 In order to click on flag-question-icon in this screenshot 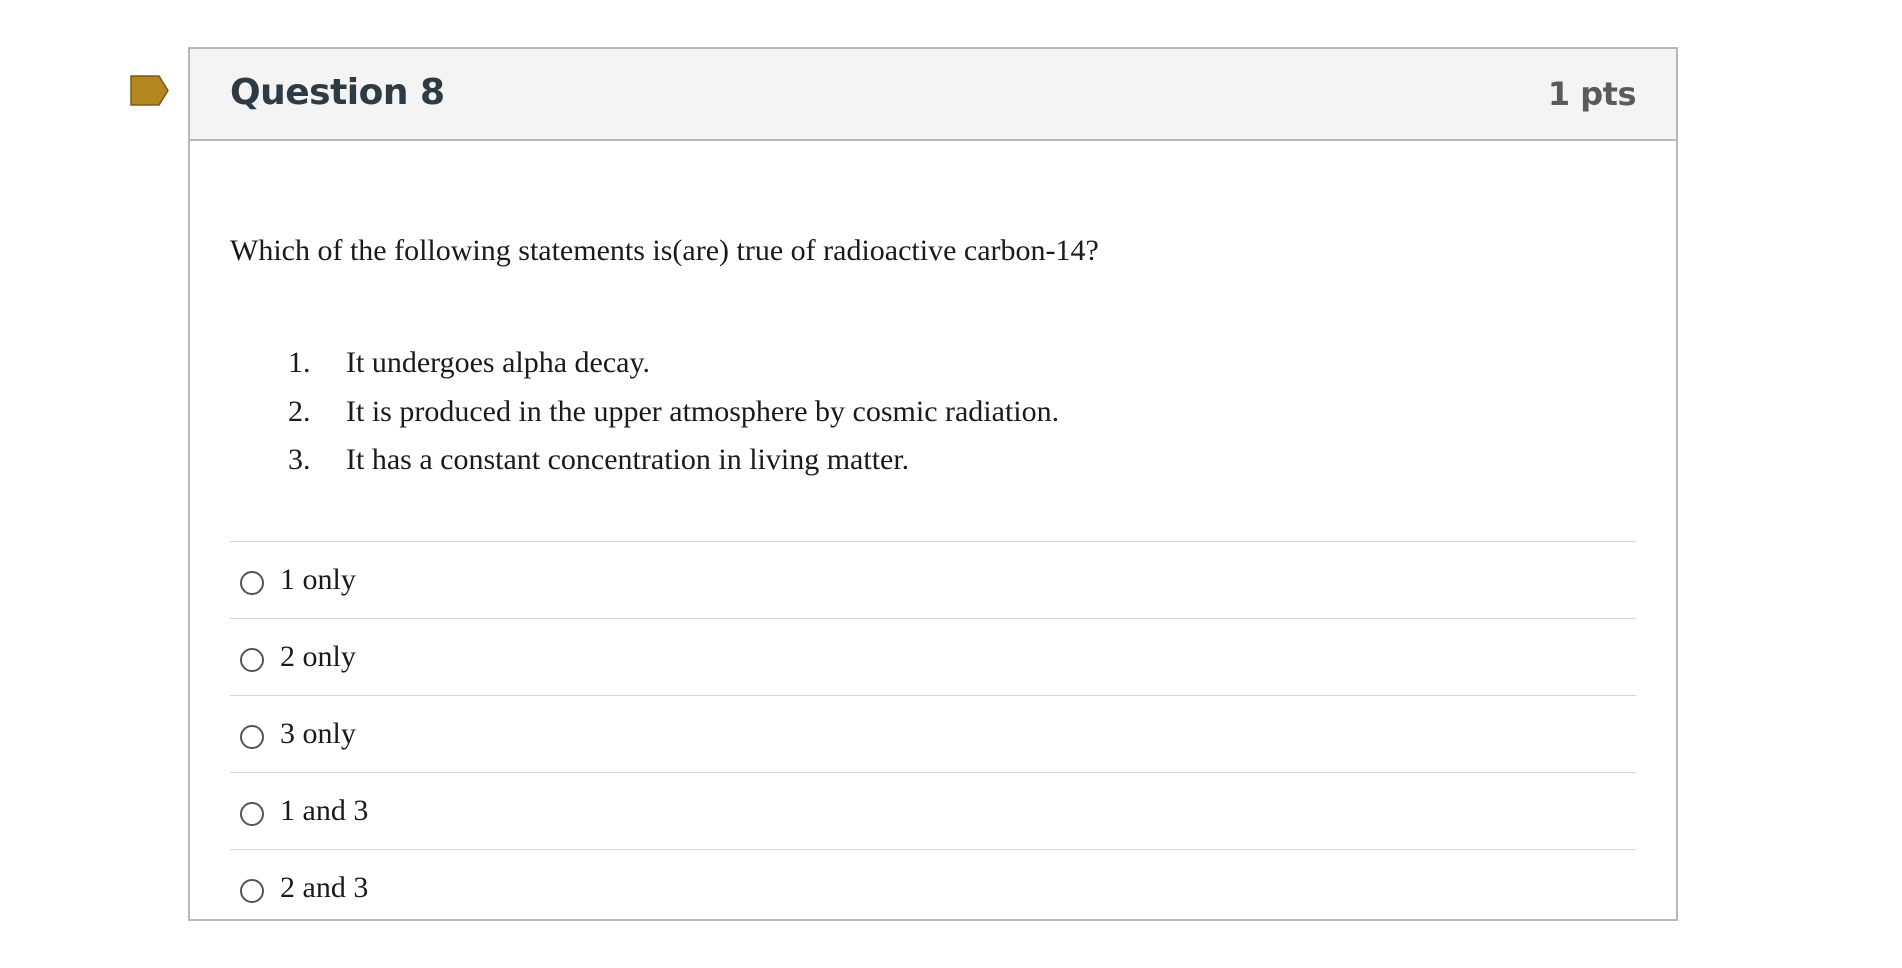, I will do `click(150, 90)`.